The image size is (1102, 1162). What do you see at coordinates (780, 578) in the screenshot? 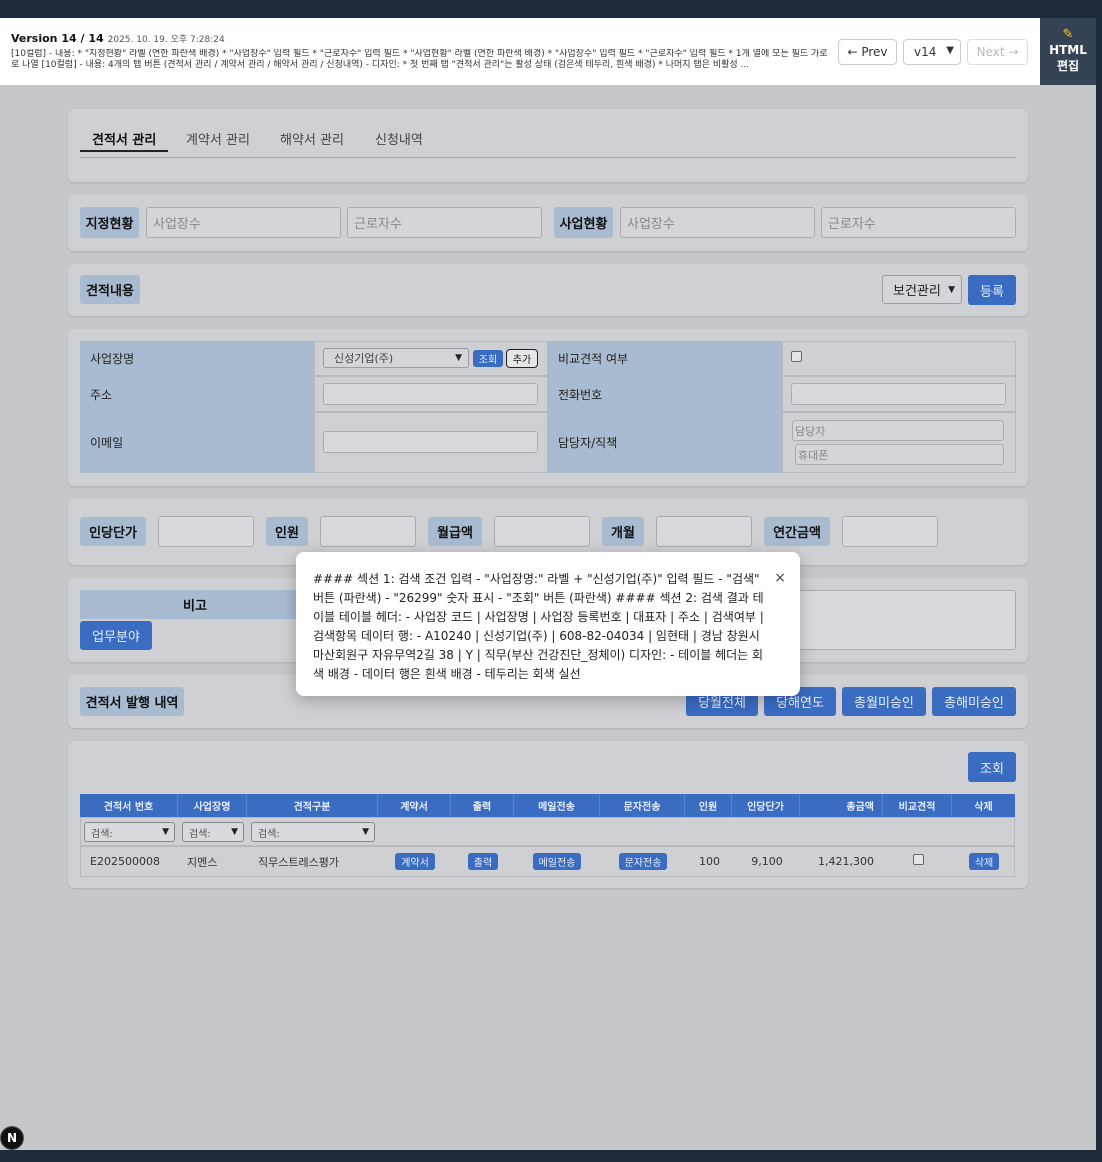
I see `close-icon: ×` at bounding box center [780, 578].